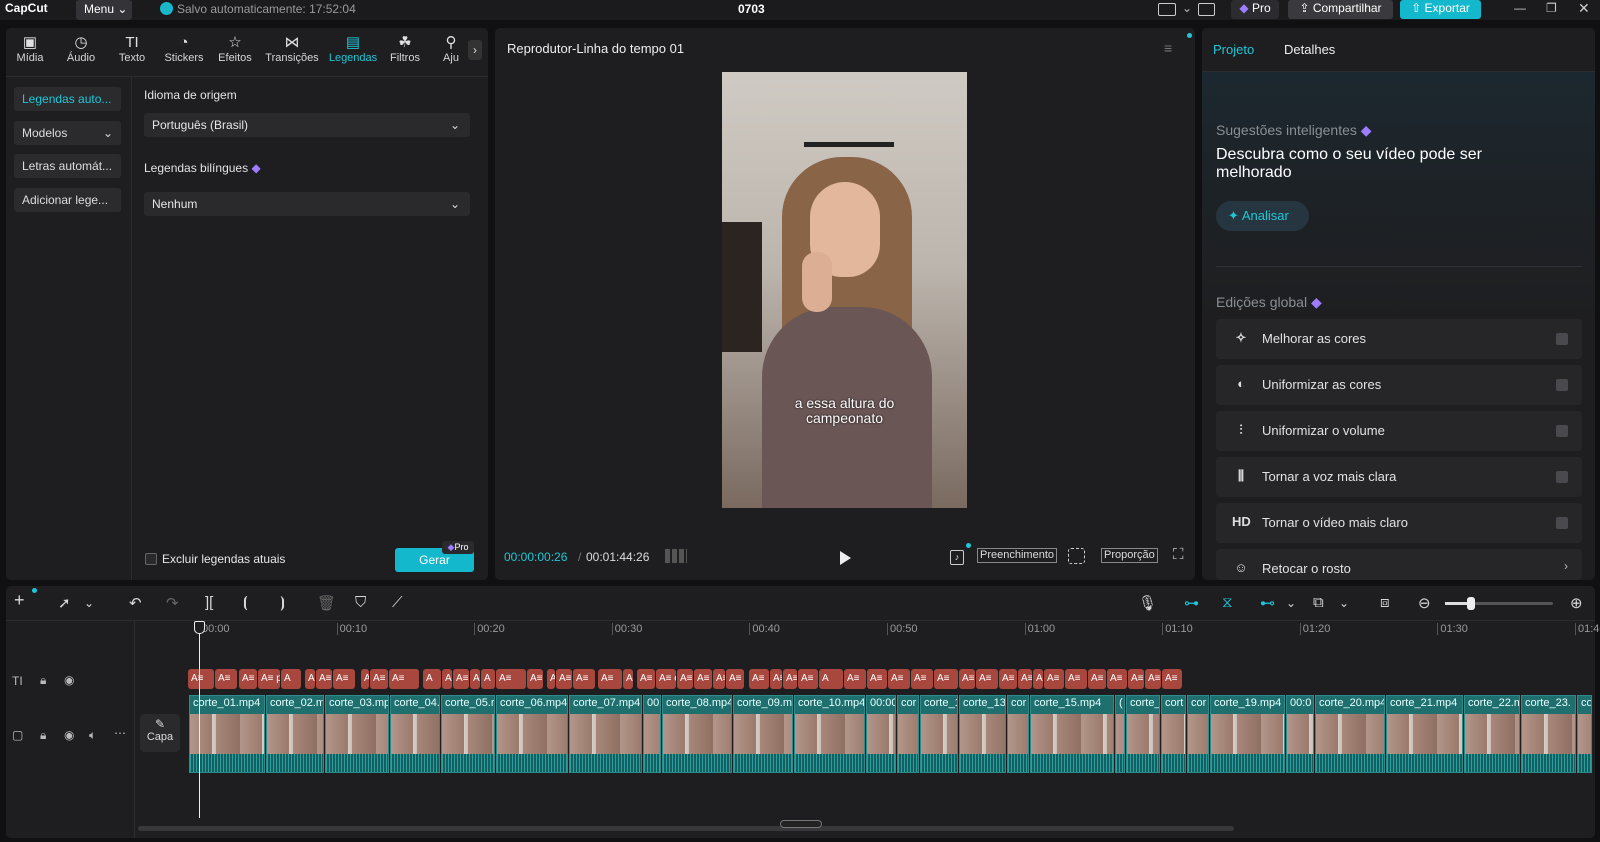  I want to click on video-clip: cort, so click(1173, 734).